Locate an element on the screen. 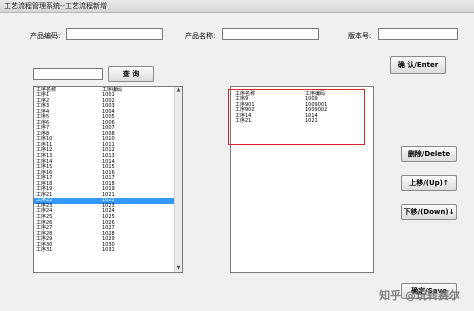 Image resolution: width=474 pixels, height=311 pixels. product-name-input is located at coordinates (270, 34).